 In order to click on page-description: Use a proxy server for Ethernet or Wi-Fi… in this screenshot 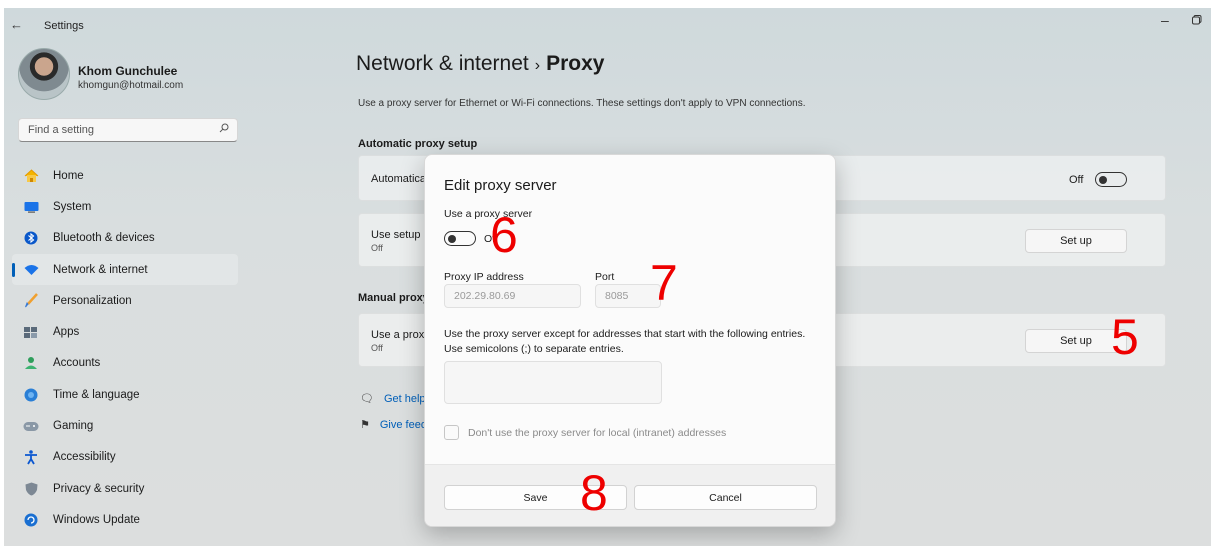, I will do `click(582, 103)`.